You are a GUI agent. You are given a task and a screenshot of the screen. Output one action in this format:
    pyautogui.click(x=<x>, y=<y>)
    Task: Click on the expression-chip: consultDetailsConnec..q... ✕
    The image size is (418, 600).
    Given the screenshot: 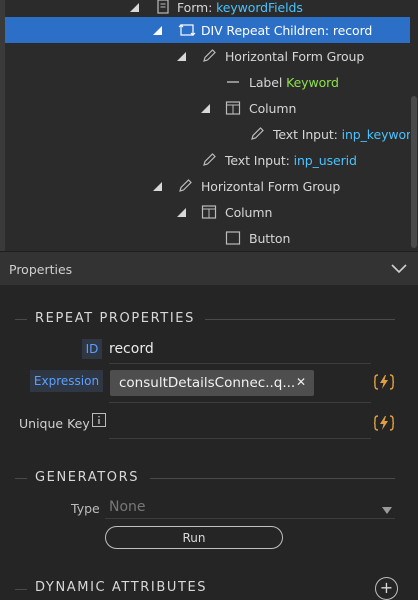 What is the action you would take?
    pyautogui.click(x=212, y=383)
    